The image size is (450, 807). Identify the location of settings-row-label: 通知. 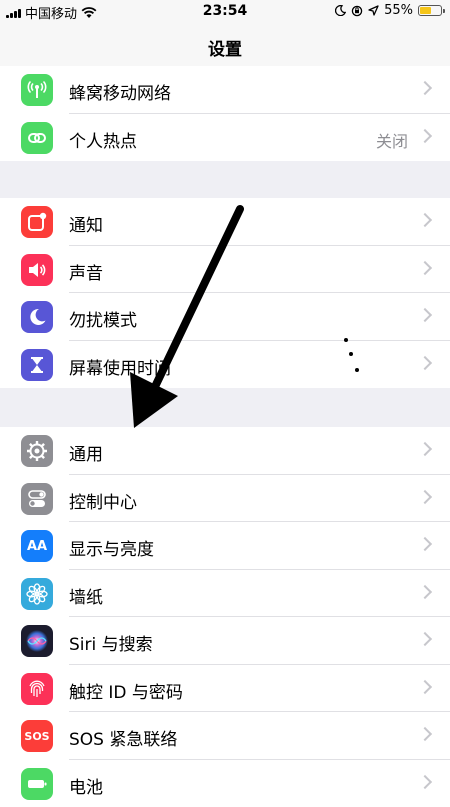
(86, 223).